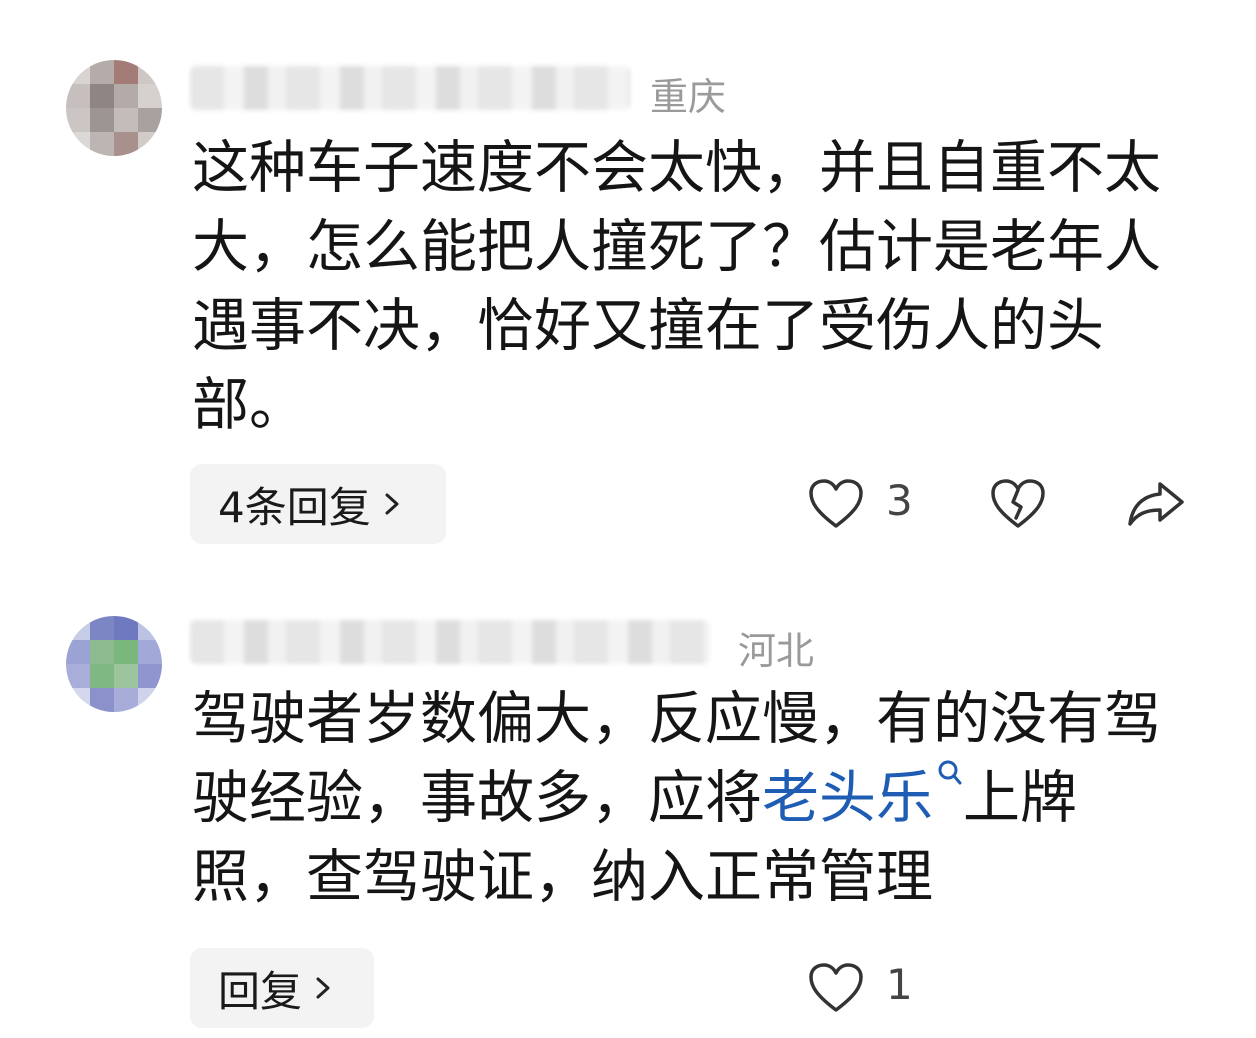 The width and height of the screenshot is (1256, 1038). I want to click on reply-button-label: 回复, so click(260, 991).